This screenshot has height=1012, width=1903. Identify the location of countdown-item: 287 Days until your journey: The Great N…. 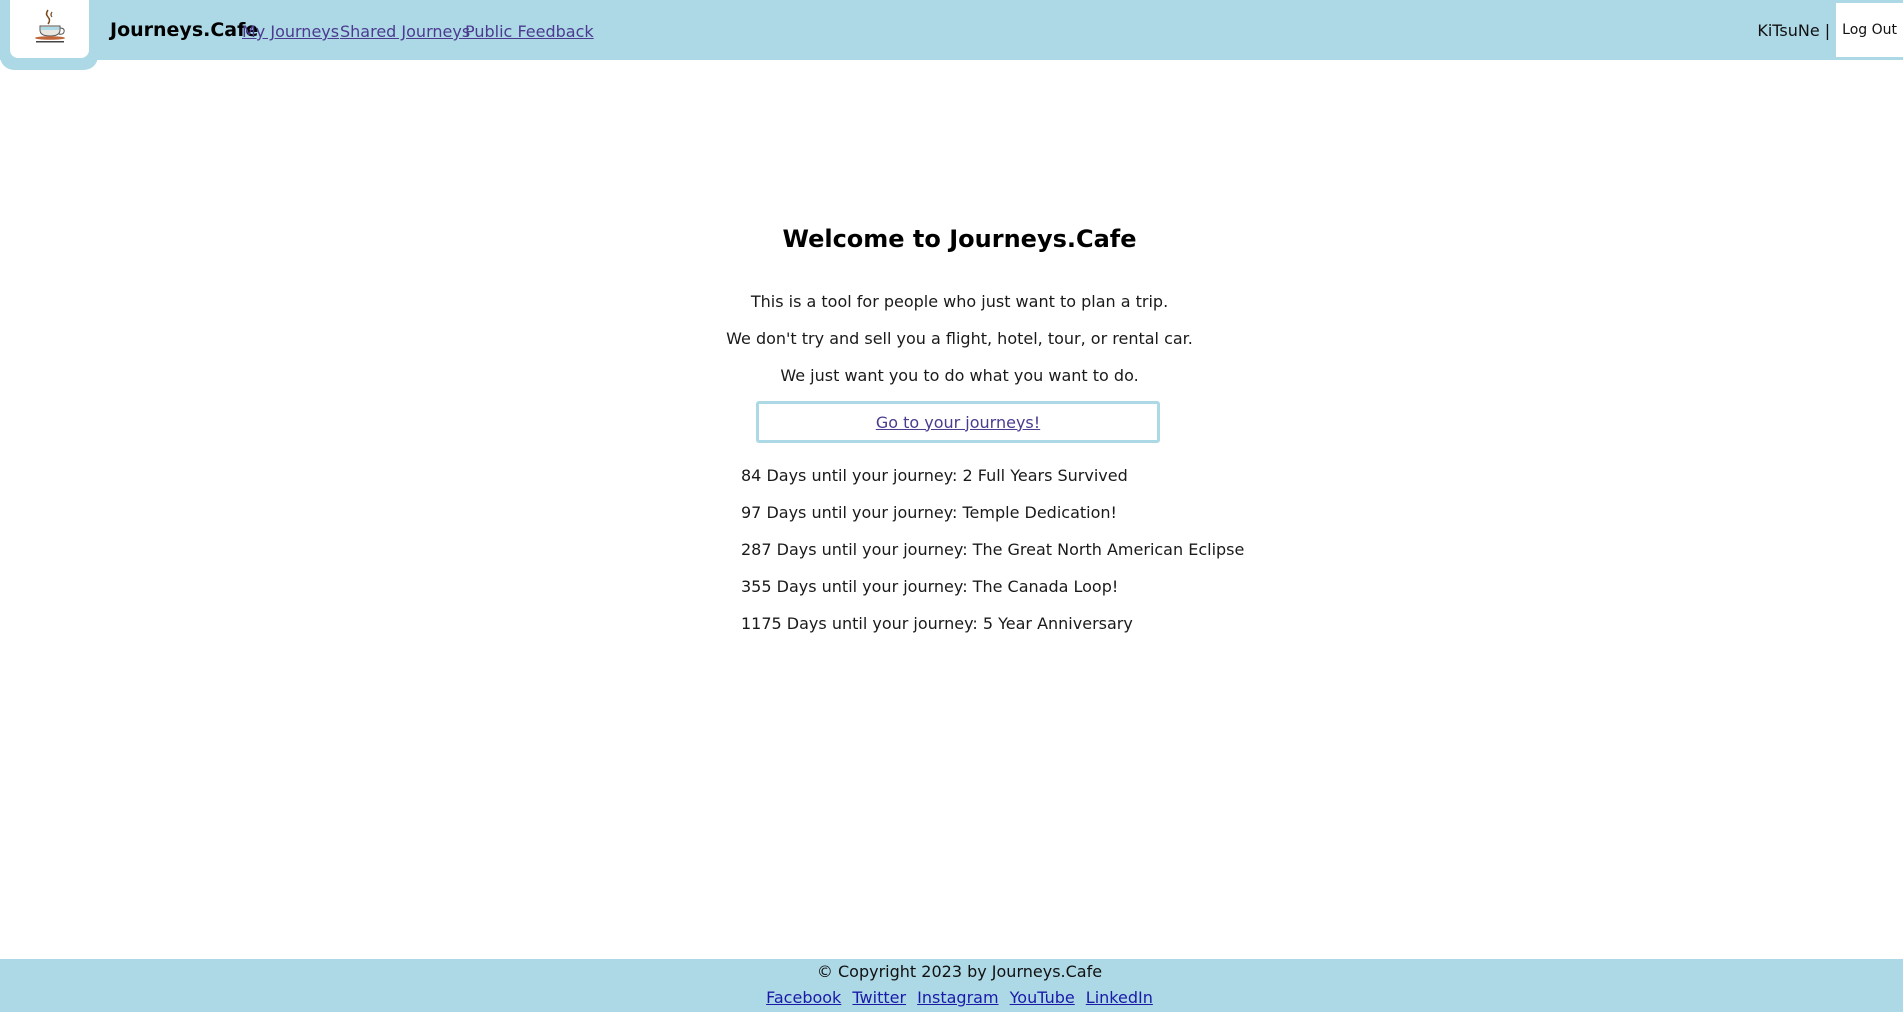
(993, 549).